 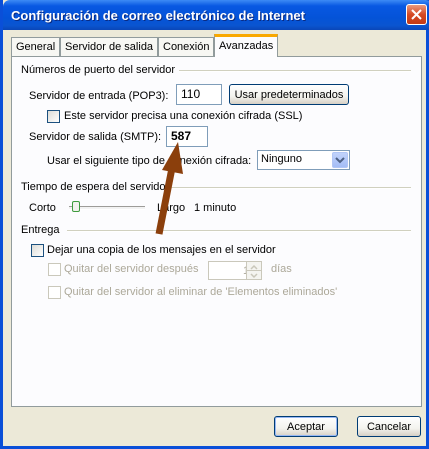 I want to click on arrow-up-icon, so click(x=254, y=267).